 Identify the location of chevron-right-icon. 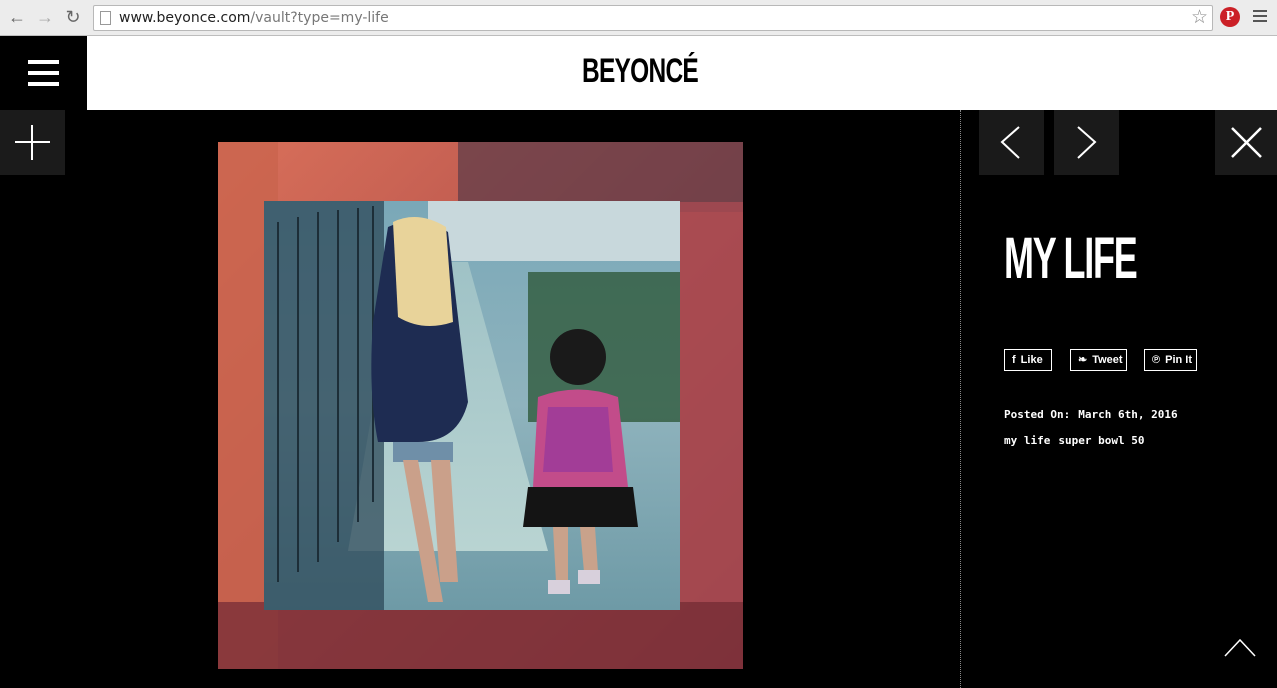
(1086, 142).